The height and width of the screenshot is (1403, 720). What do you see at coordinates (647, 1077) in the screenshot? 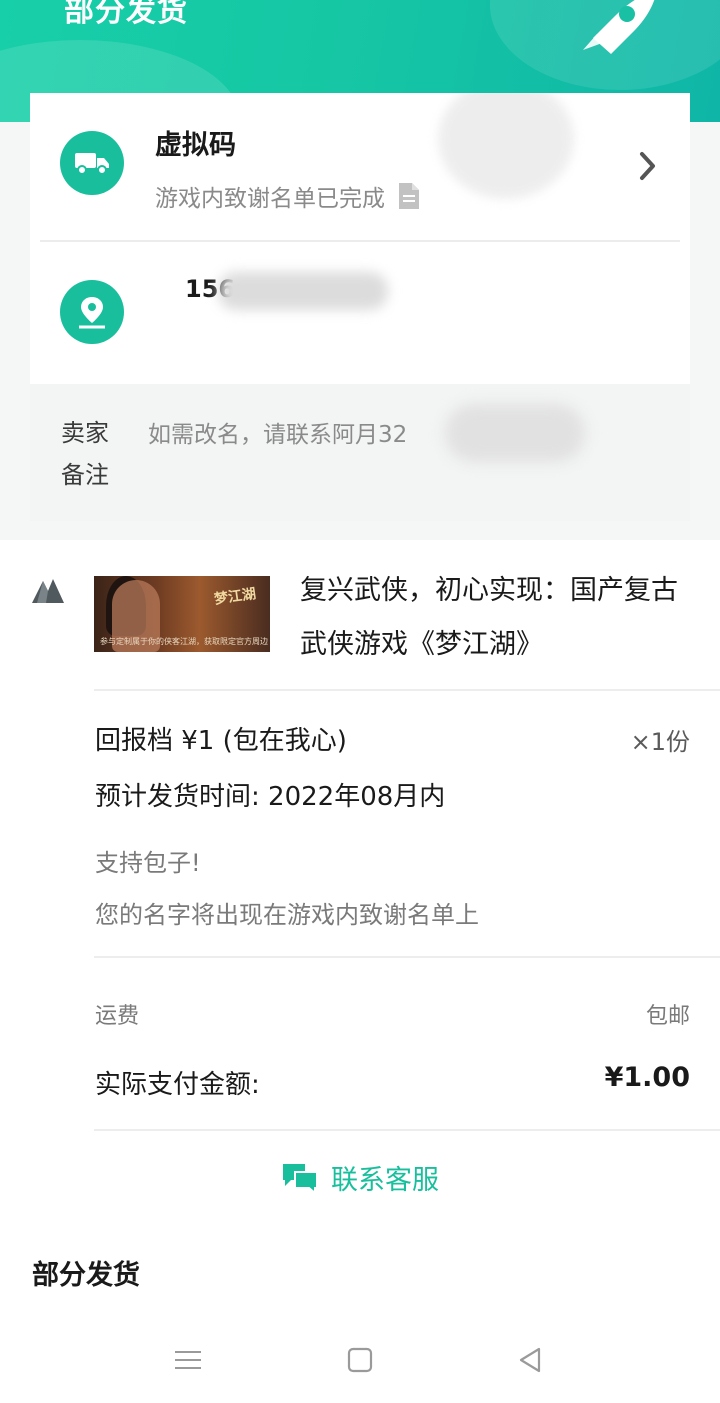
I see `paid-amount-value: ¥1.00` at bounding box center [647, 1077].